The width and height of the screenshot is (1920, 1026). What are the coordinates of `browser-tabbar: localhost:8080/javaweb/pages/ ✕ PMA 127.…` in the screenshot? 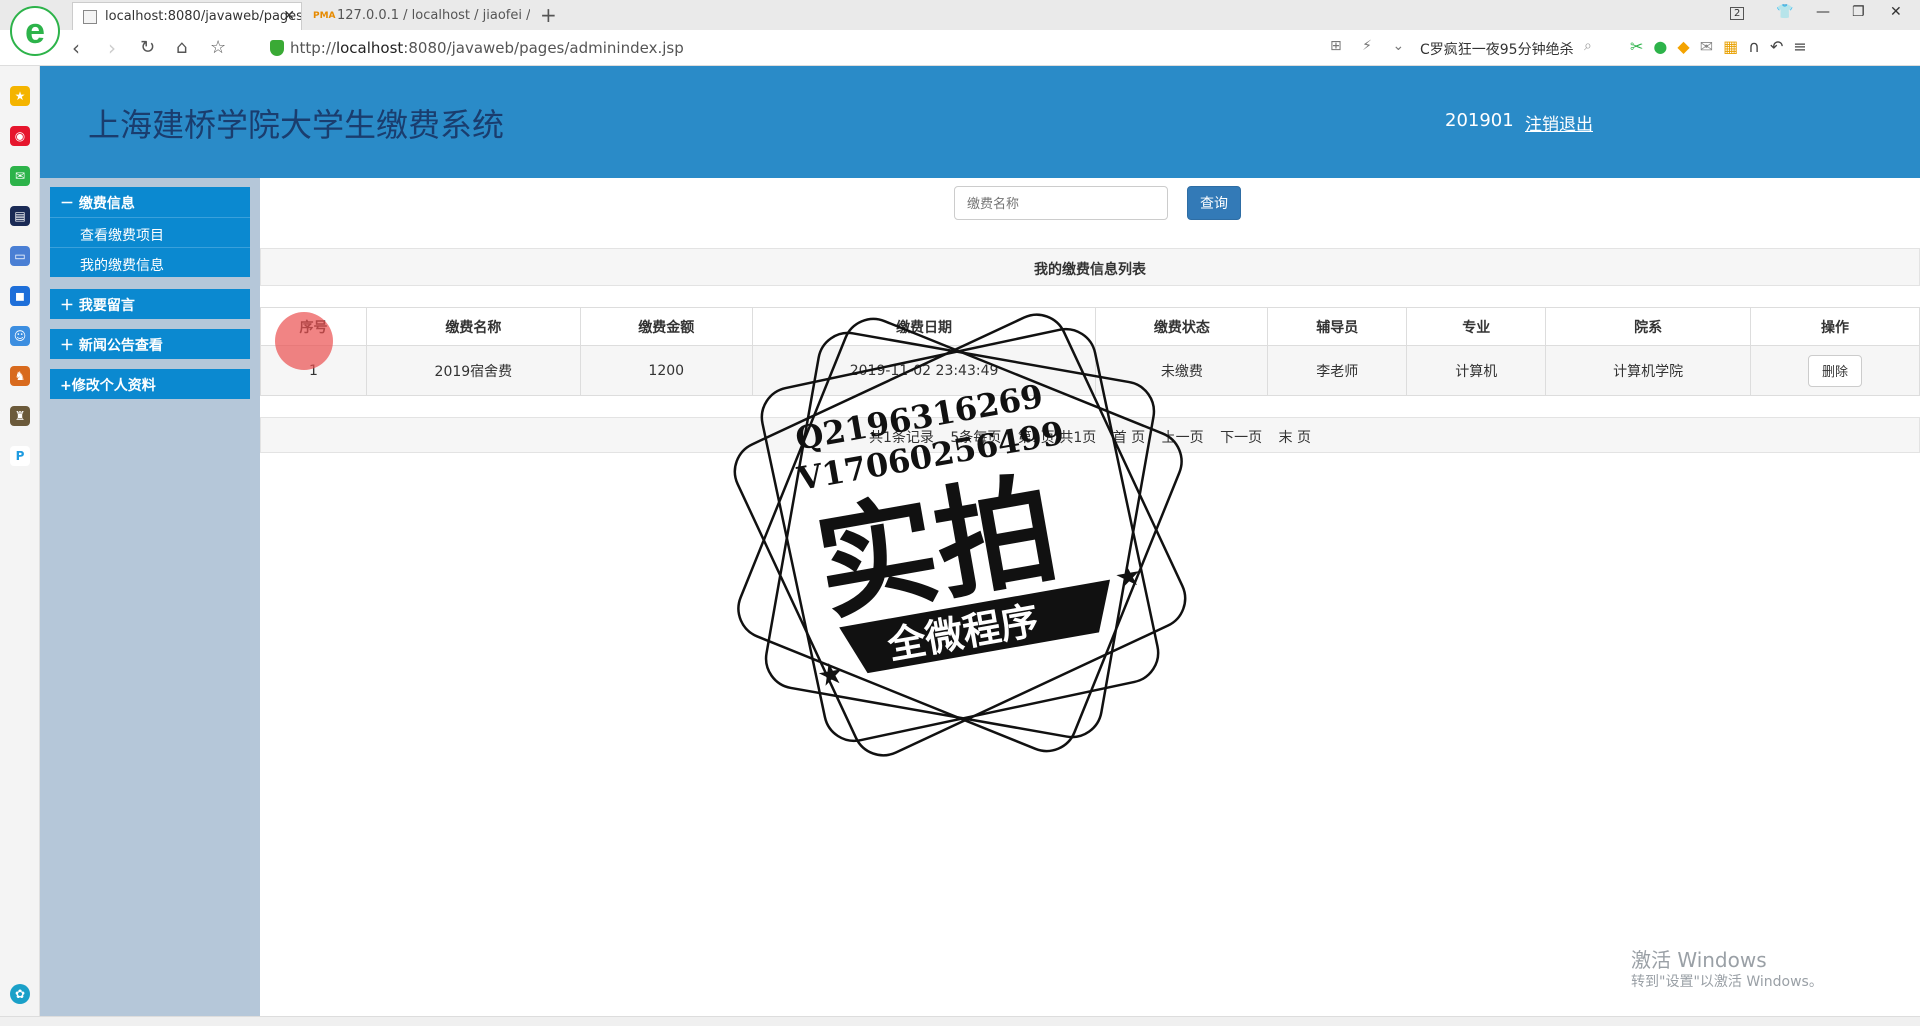 It's located at (960, 15).